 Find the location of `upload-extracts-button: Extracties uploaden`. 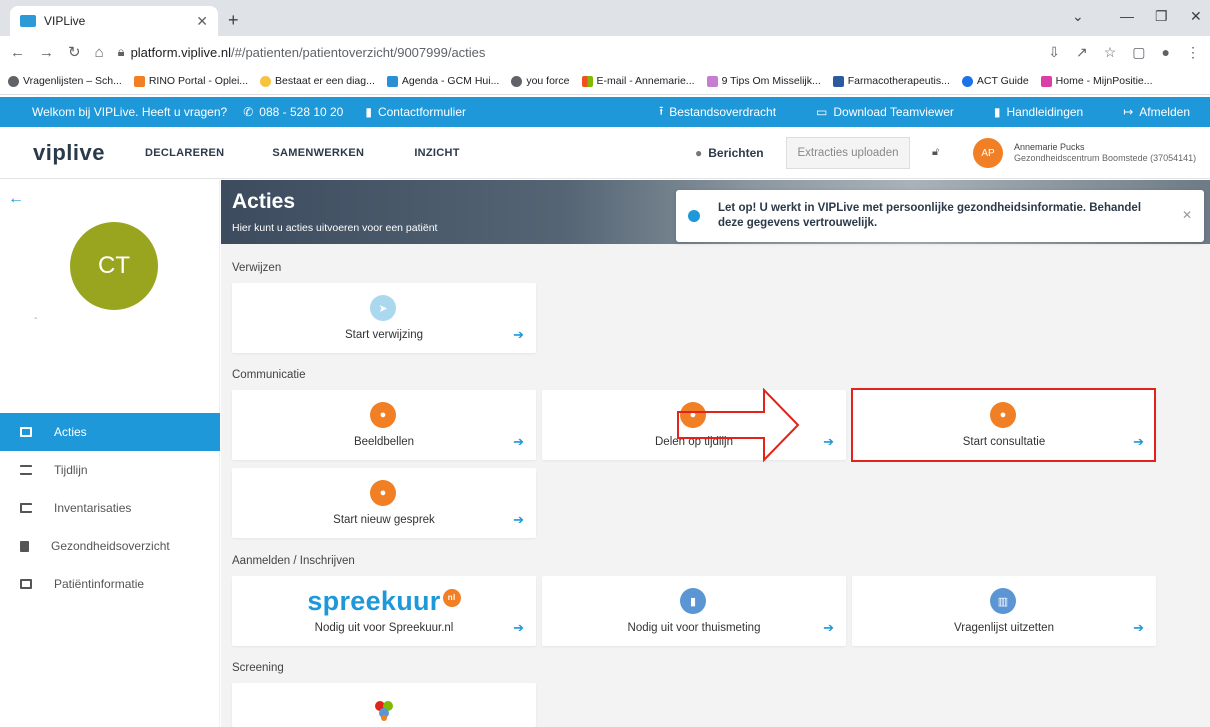

upload-extracts-button: Extracties uploaden is located at coordinates (848, 153).